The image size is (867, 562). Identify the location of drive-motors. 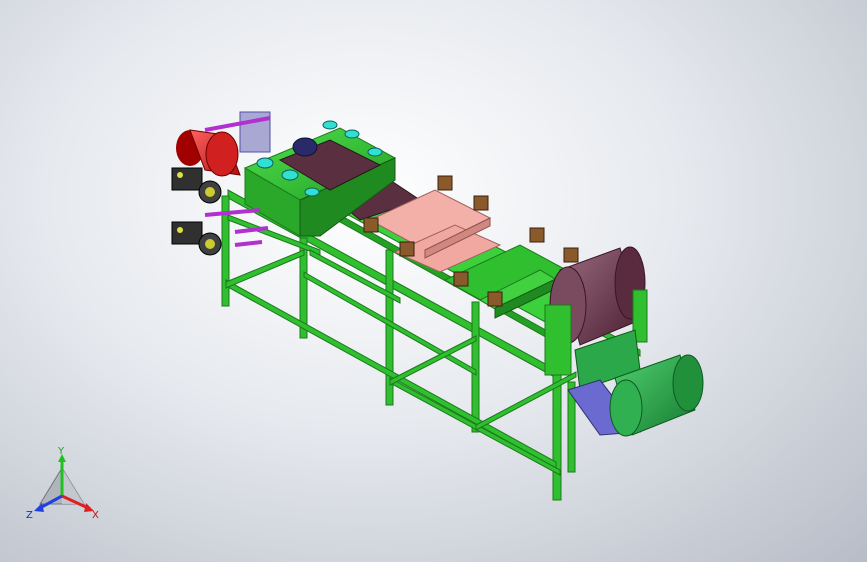
(196, 211).